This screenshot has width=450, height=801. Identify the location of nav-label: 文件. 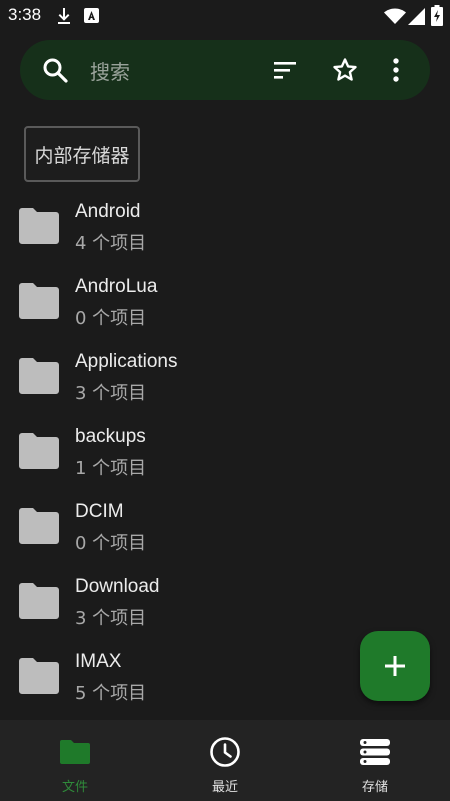
(74, 787).